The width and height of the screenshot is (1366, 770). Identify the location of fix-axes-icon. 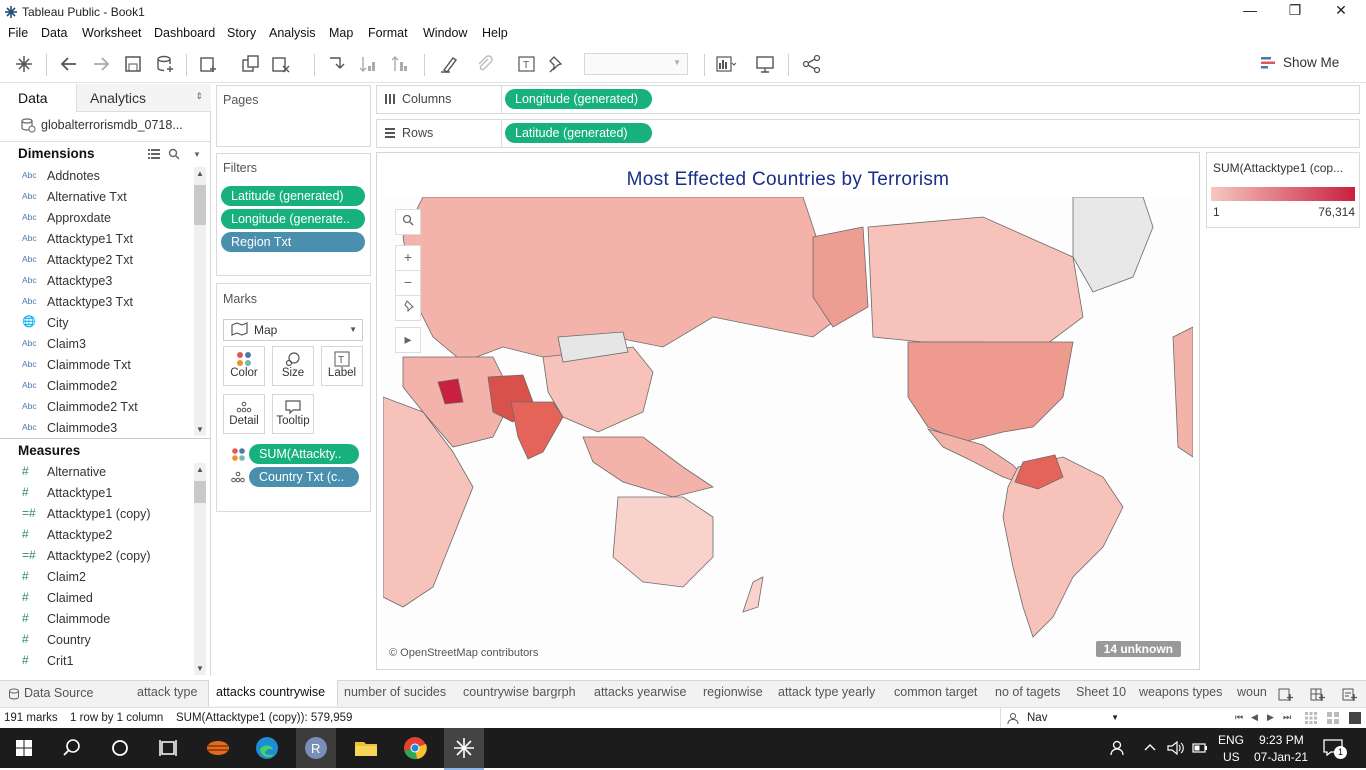
(557, 64).